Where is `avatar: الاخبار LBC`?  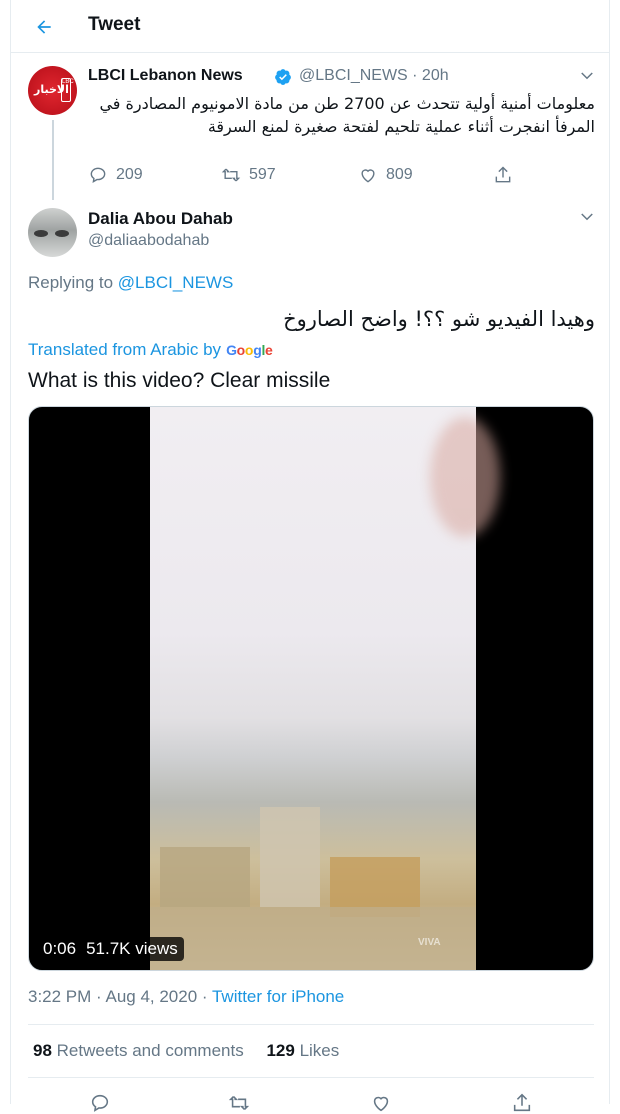 avatar: الاخبار LBC is located at coordinates (52, 90).